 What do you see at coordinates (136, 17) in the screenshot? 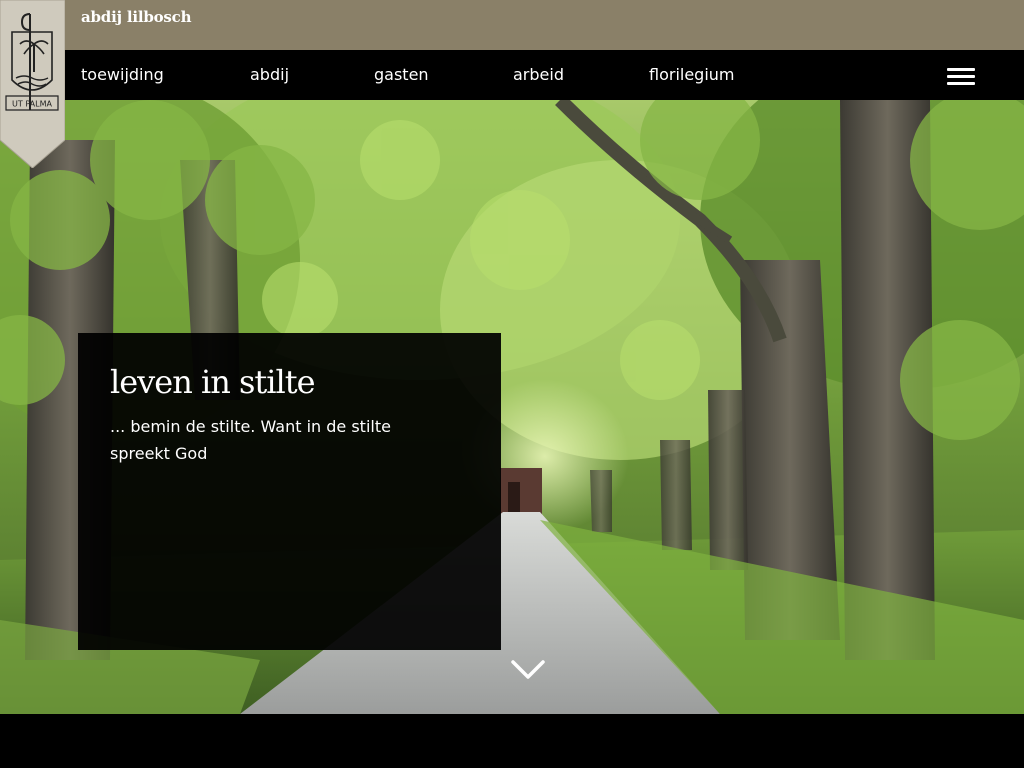
I see `site-title: abdij lilbosch` at bounding box center [136, 17].